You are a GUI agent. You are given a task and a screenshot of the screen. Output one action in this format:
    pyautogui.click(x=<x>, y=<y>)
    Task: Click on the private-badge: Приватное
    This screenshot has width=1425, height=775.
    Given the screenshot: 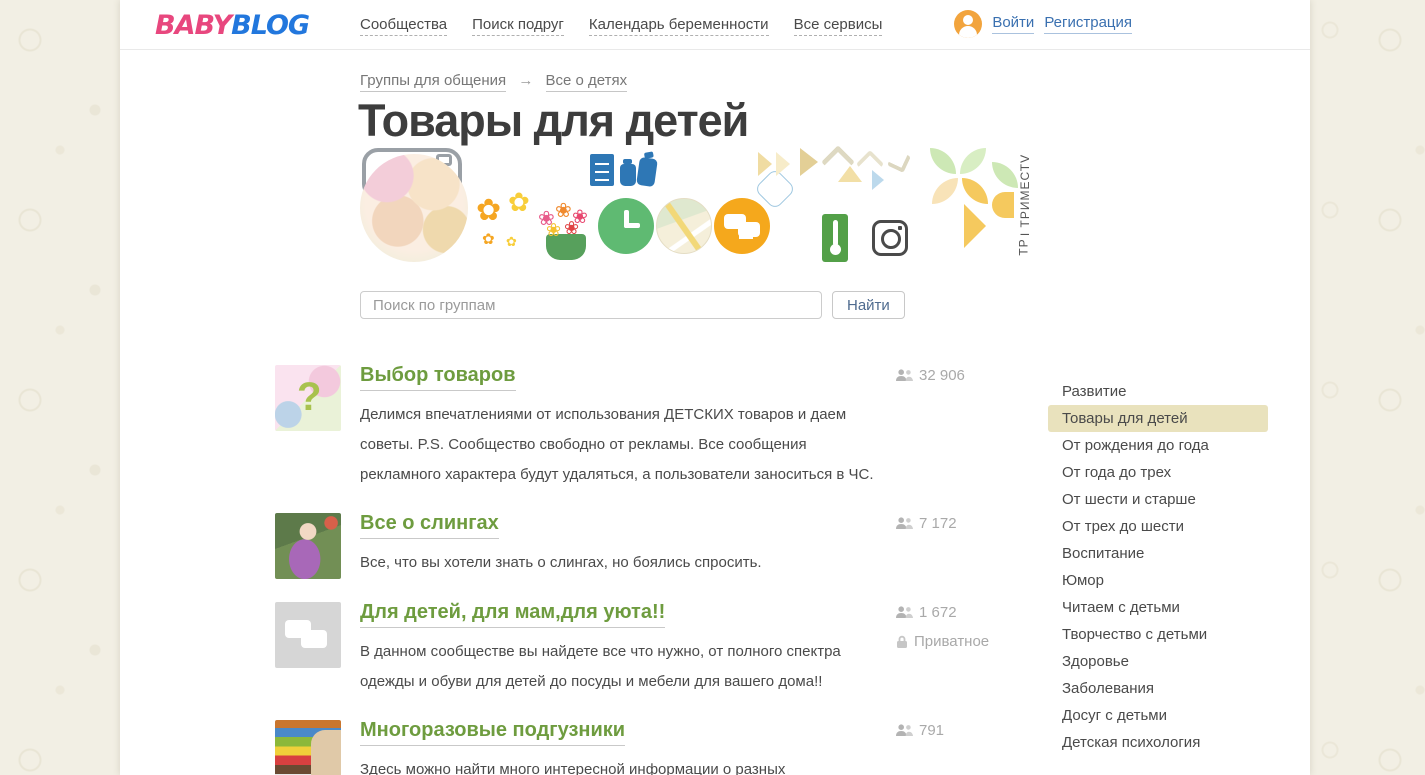 What is the action you would take?
    pyautogui.click(x=956, y=641)
    